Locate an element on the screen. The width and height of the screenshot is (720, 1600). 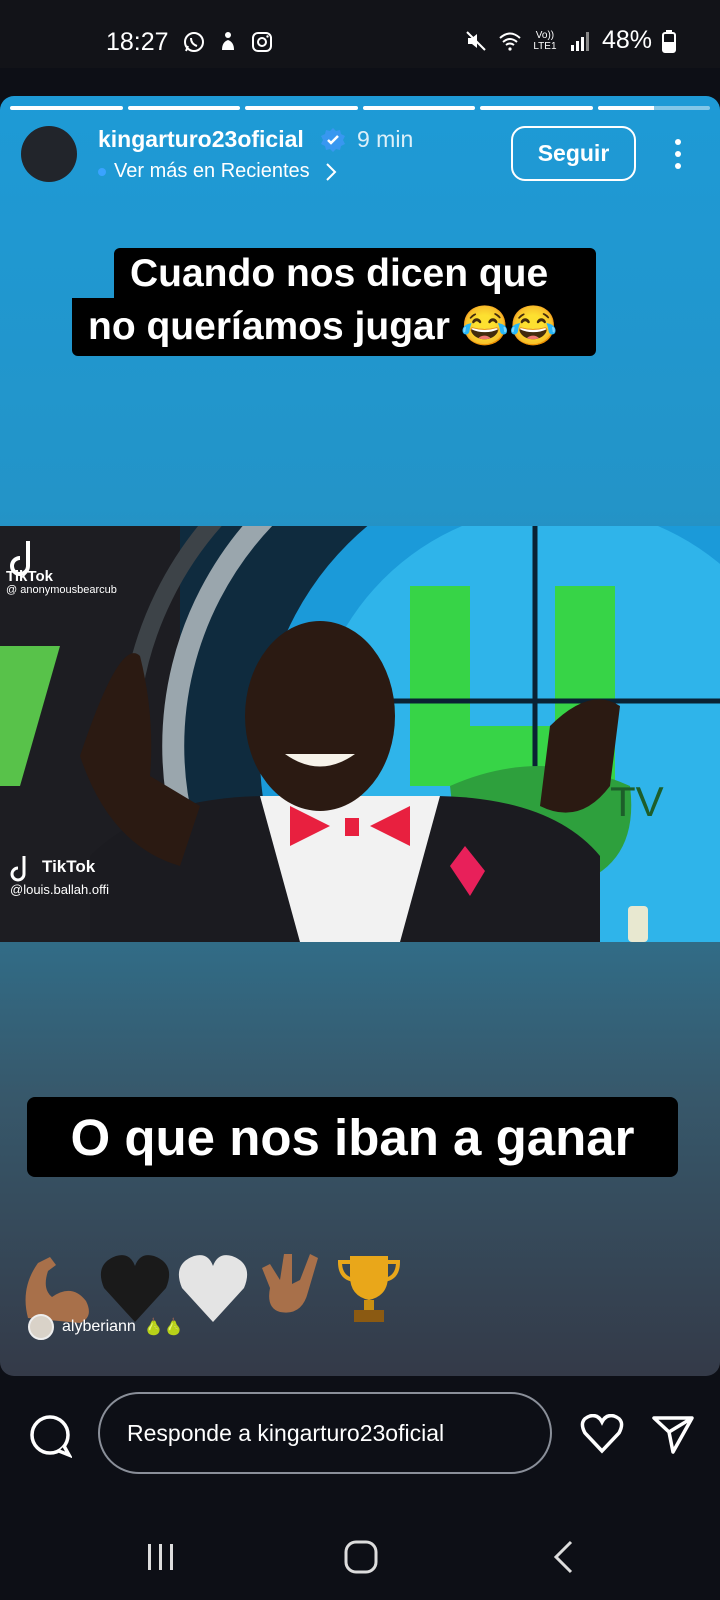
caption-top-line2: no queríamos jugar 😂😂 is located at coordinates (334, 327).